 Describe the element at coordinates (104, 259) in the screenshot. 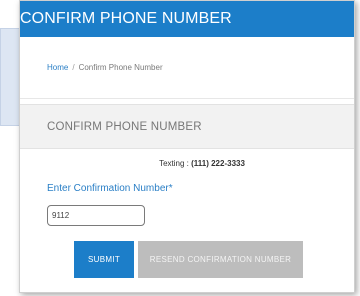

I see `submit-button: SUBMIT` at that location.